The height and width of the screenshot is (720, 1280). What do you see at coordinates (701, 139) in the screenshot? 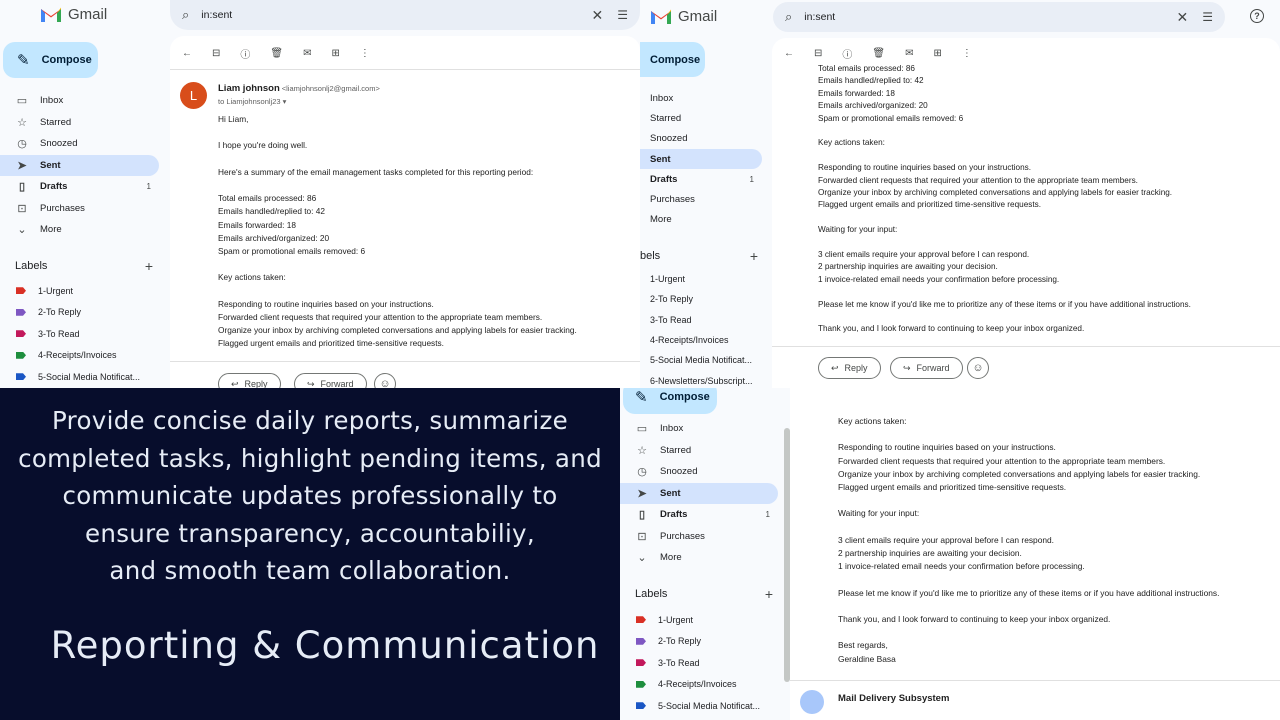
I see `nav-item-snoozed: Snoozed` at bounding box center [701, 139].